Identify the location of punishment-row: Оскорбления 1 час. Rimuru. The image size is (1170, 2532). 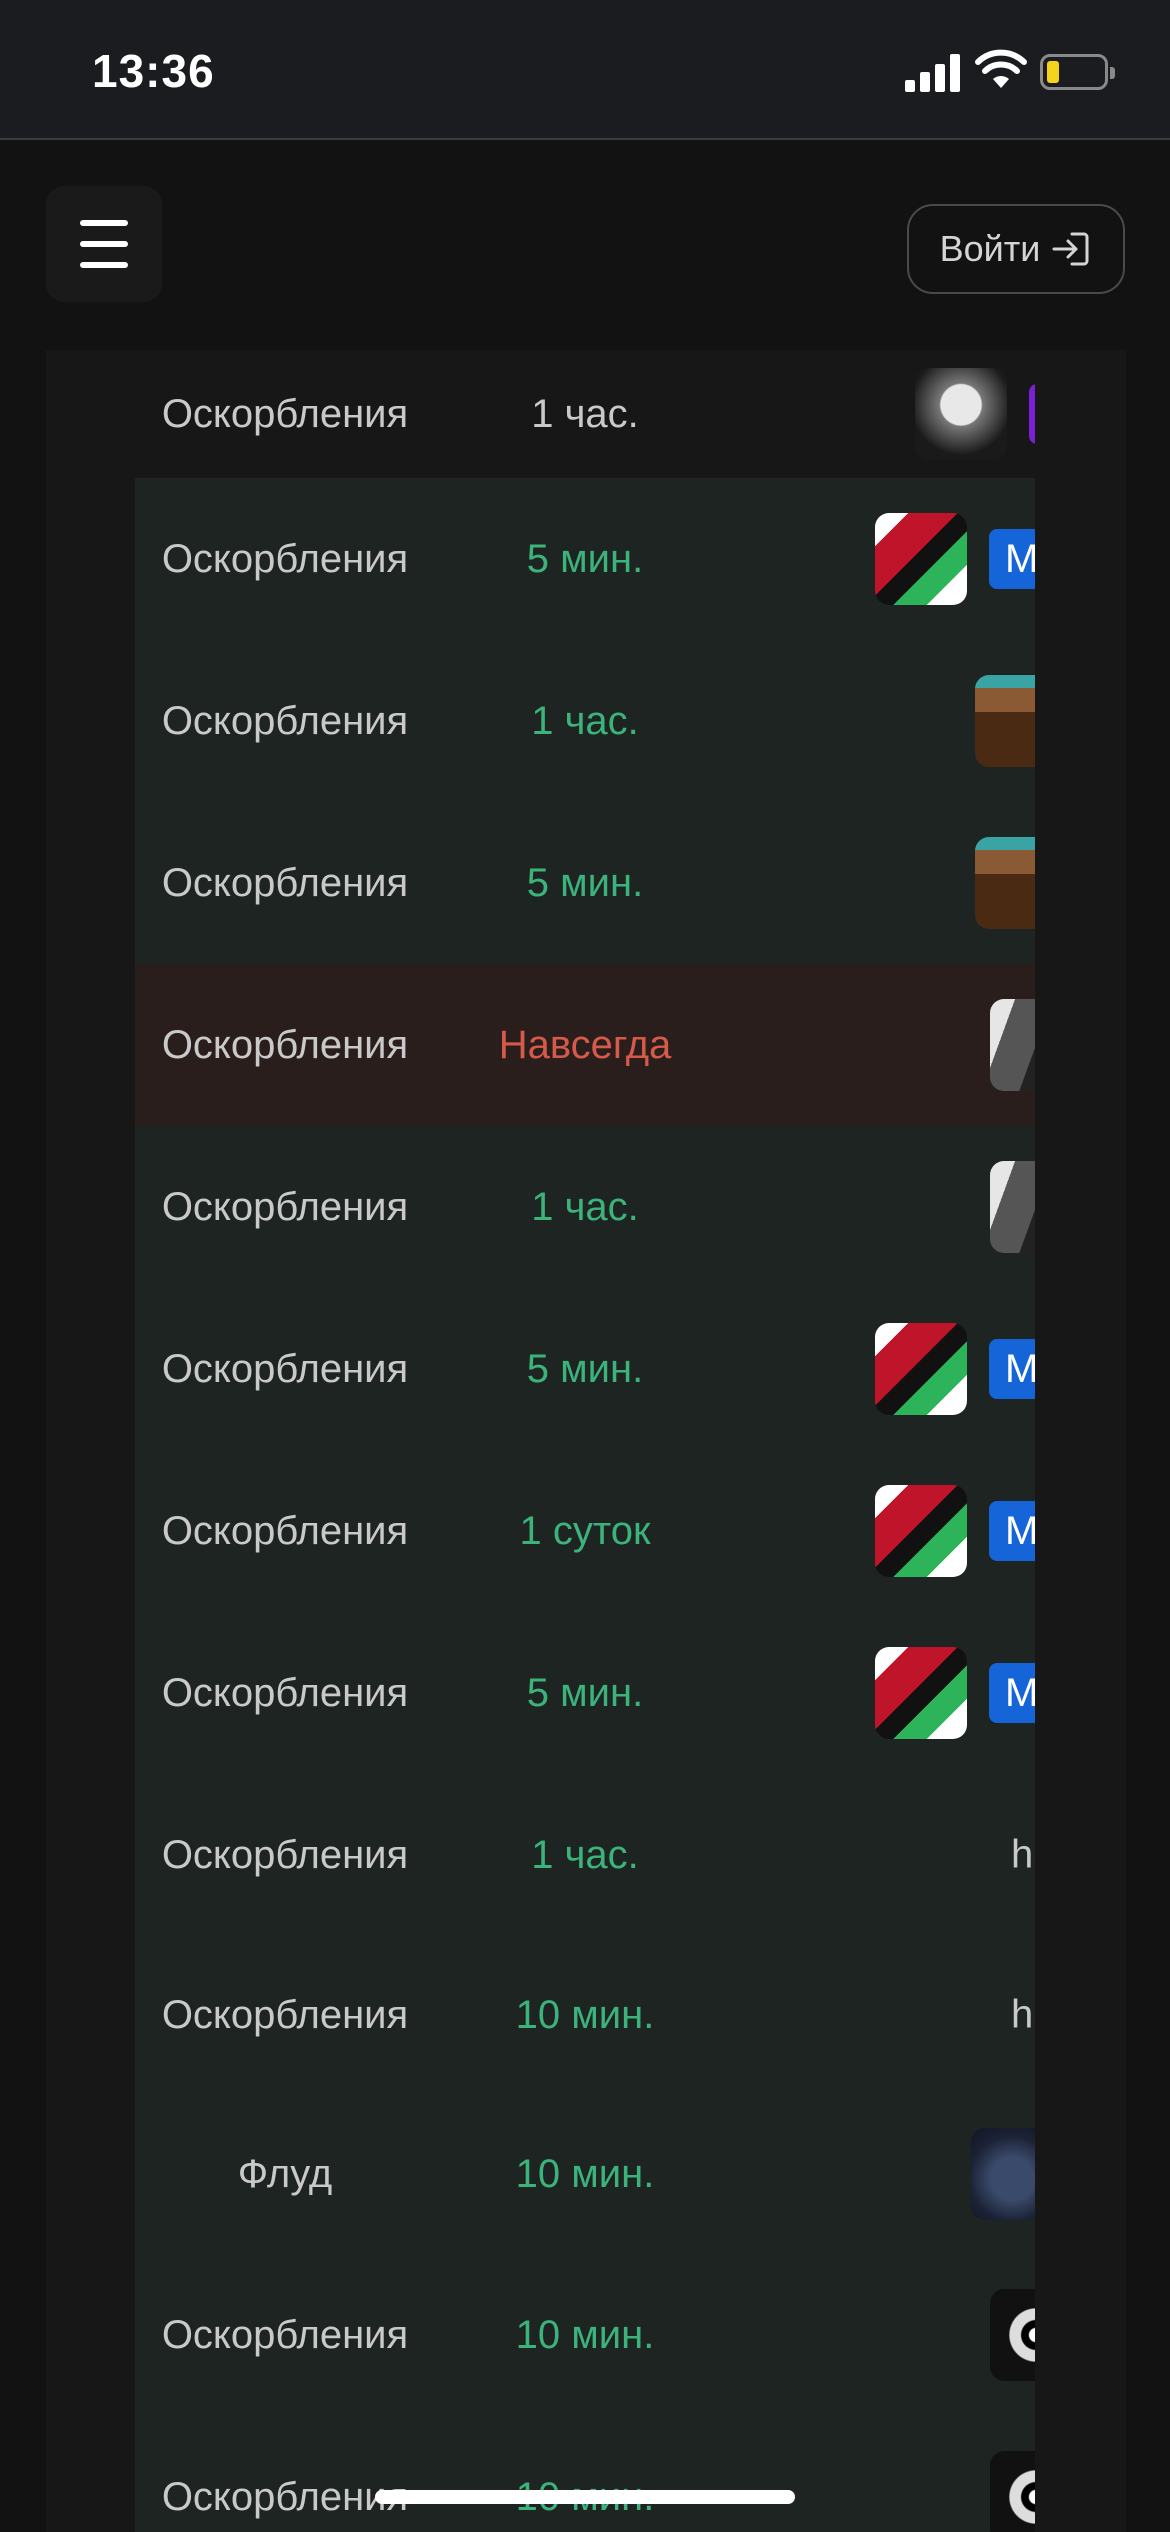
(585, 414).